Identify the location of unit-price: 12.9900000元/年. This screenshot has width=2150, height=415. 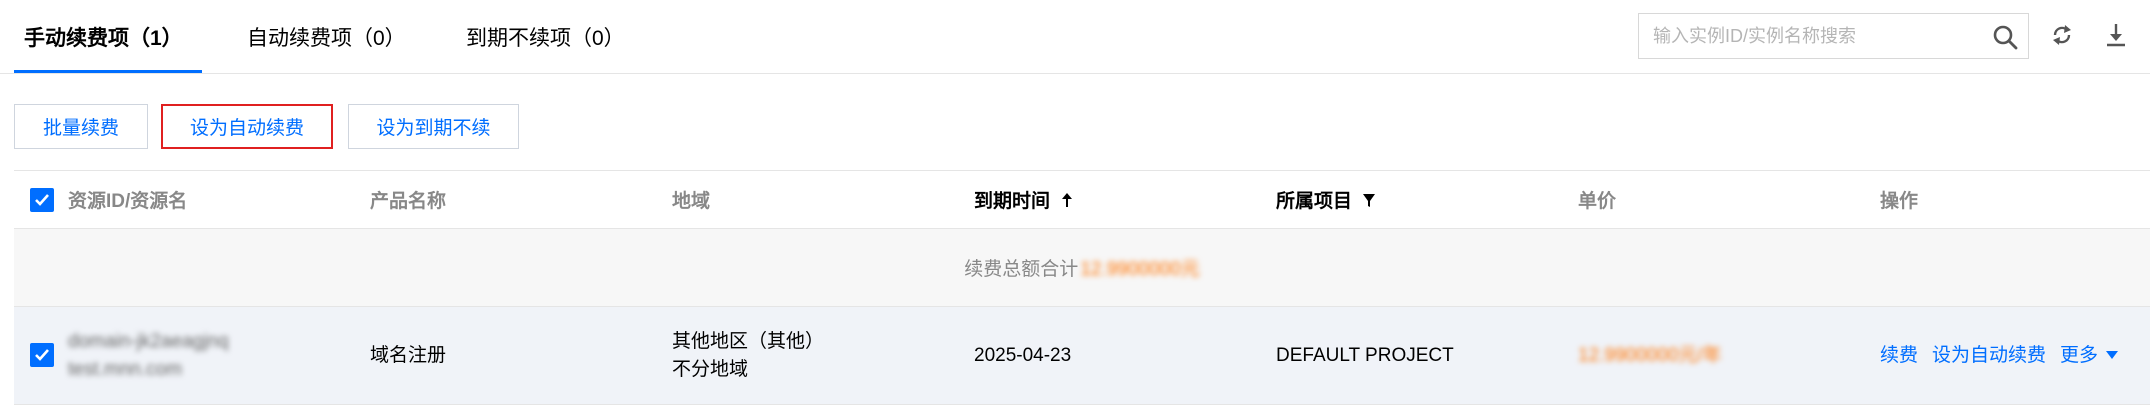
(1650, 355).